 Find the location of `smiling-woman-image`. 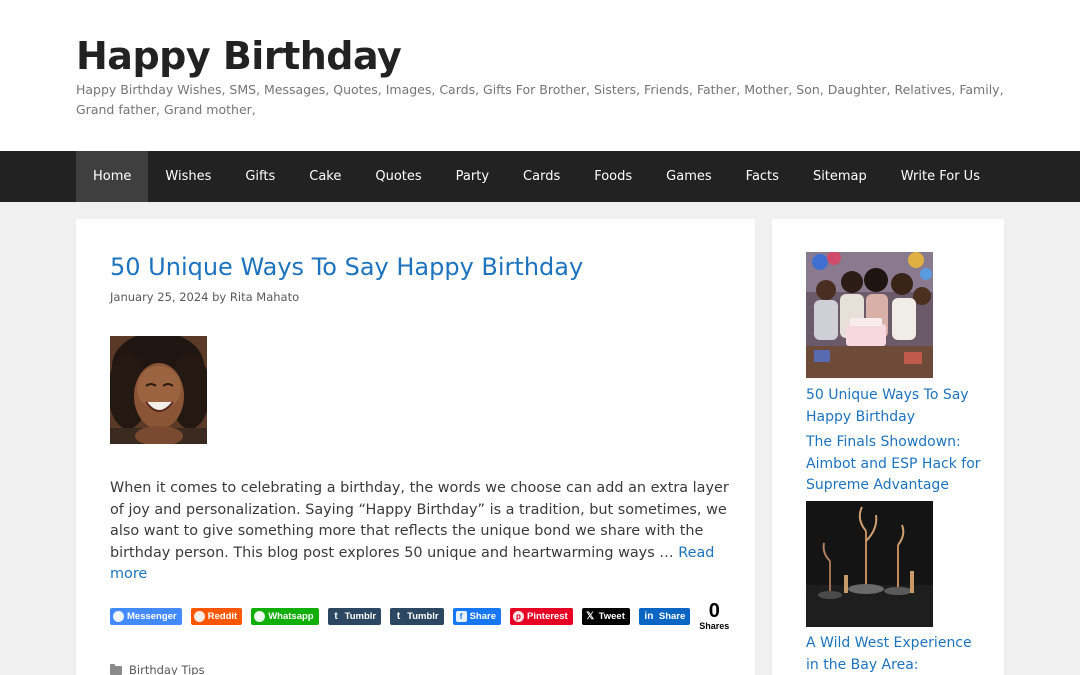

smiling-woman-image is located at coordinates (158, 390).